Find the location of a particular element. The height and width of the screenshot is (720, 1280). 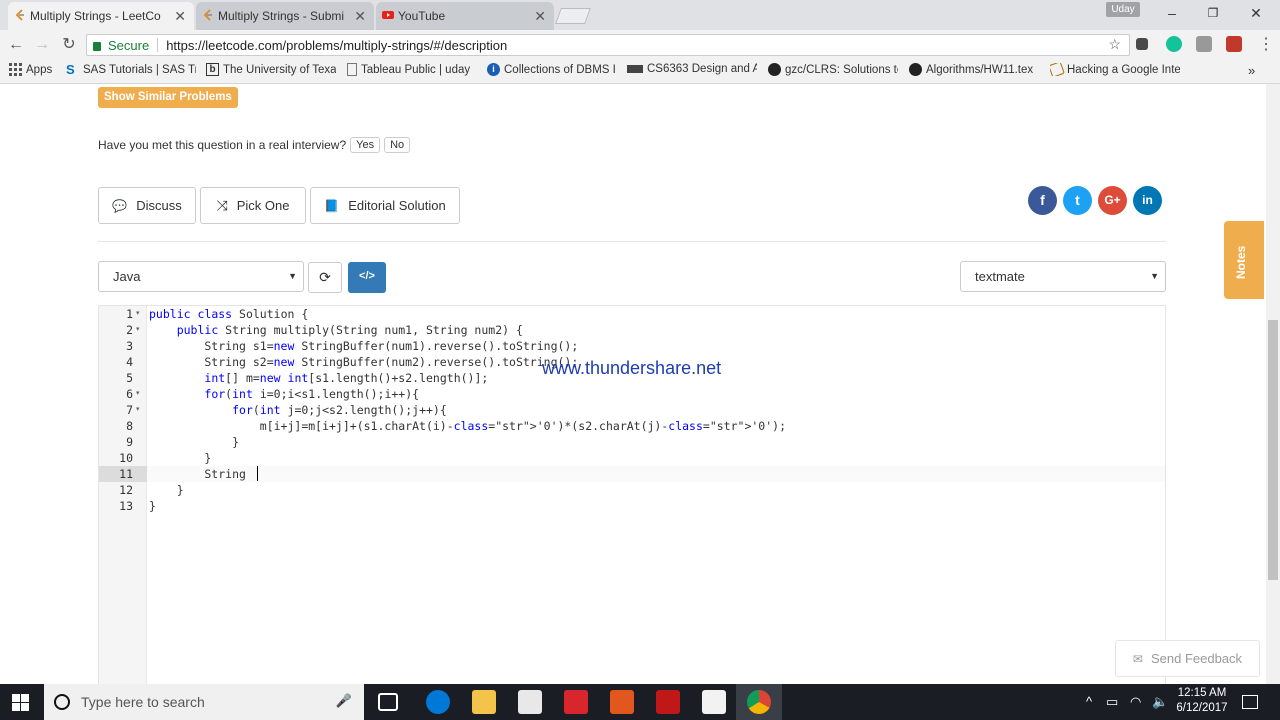

grammarly-icon is located at coordinates (1174, 44).